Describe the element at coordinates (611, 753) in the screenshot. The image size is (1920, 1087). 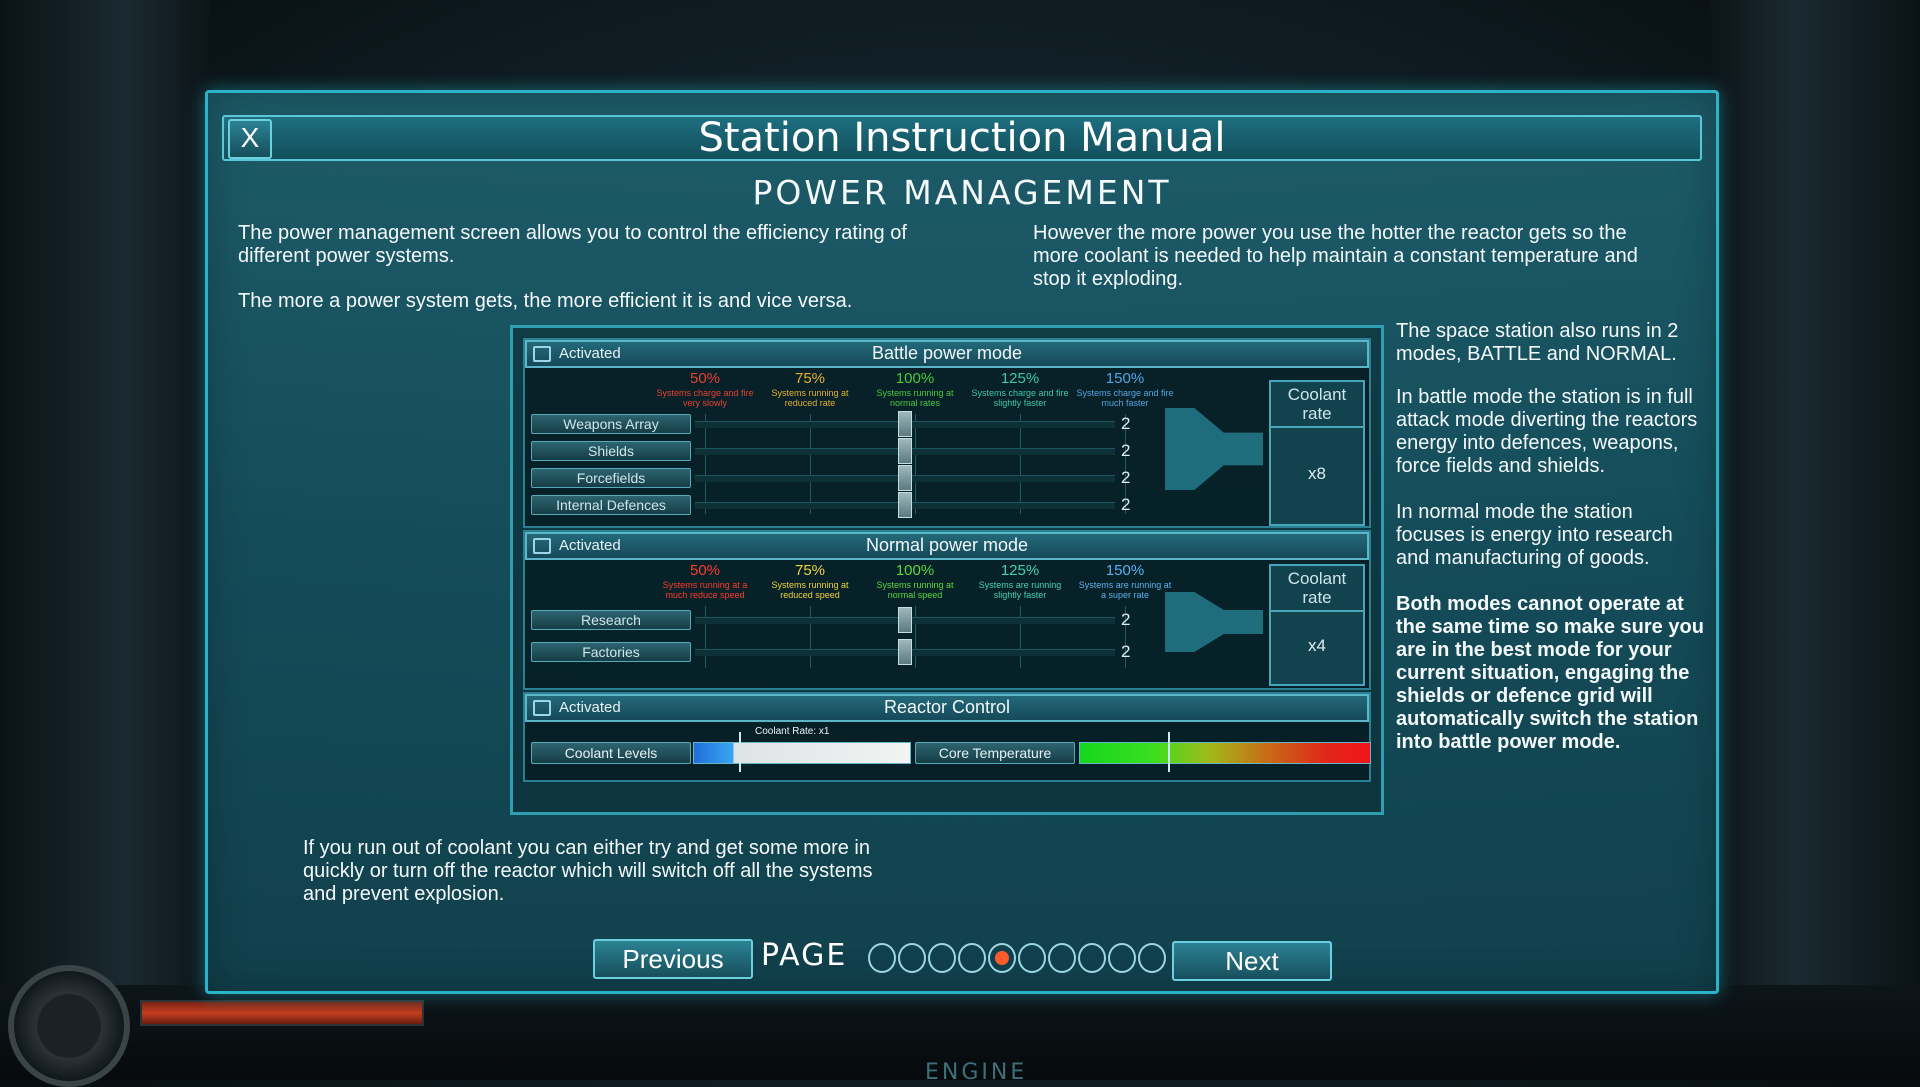
I see `coolant-levels-label: Coolant Levels` at that location.